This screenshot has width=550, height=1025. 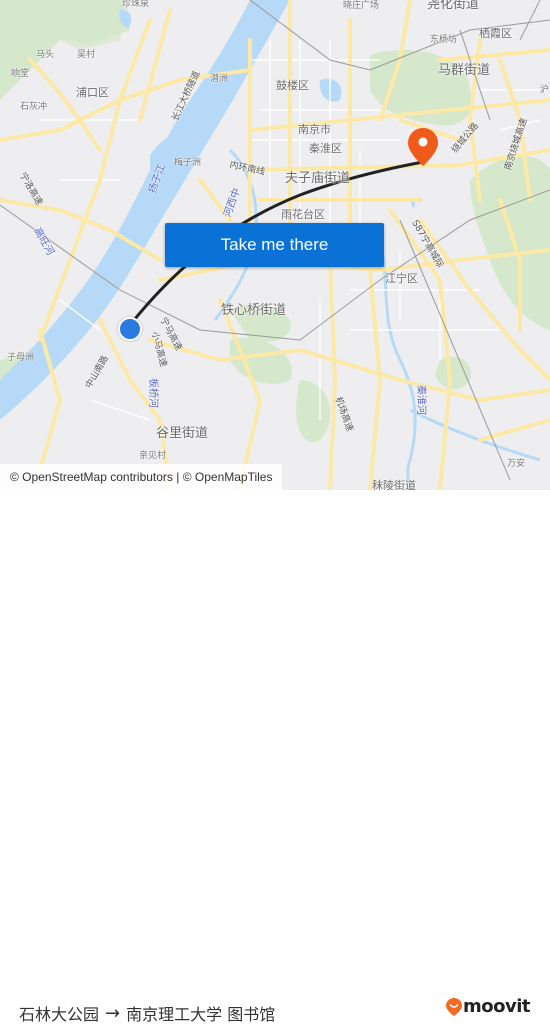 What do you see at coordinates (497, 1006) in the screenshot?
I see `moovit-wordmark: moovit` at bounding box center [497, 1006].